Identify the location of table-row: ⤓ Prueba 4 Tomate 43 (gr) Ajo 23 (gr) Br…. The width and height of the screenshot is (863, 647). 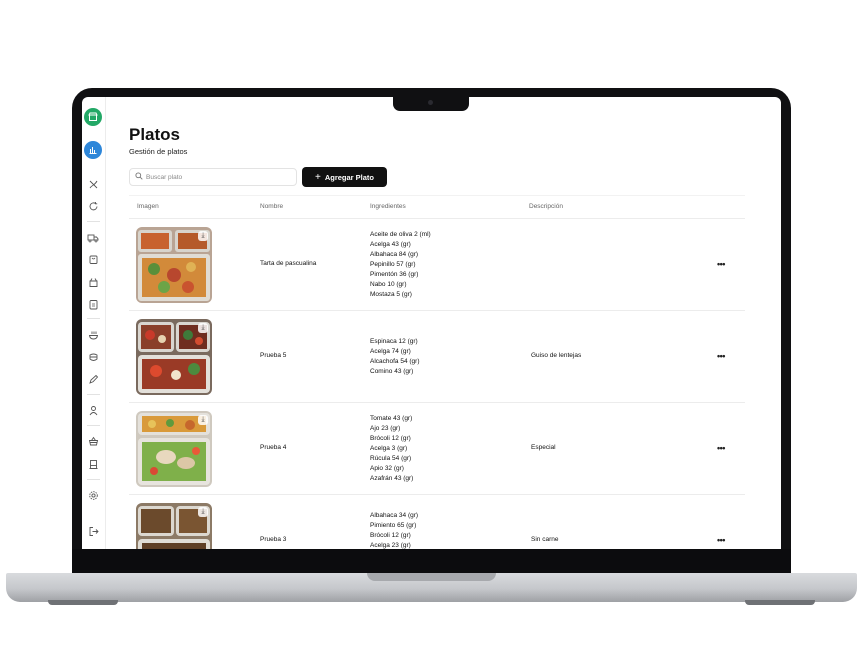
(437, 449).